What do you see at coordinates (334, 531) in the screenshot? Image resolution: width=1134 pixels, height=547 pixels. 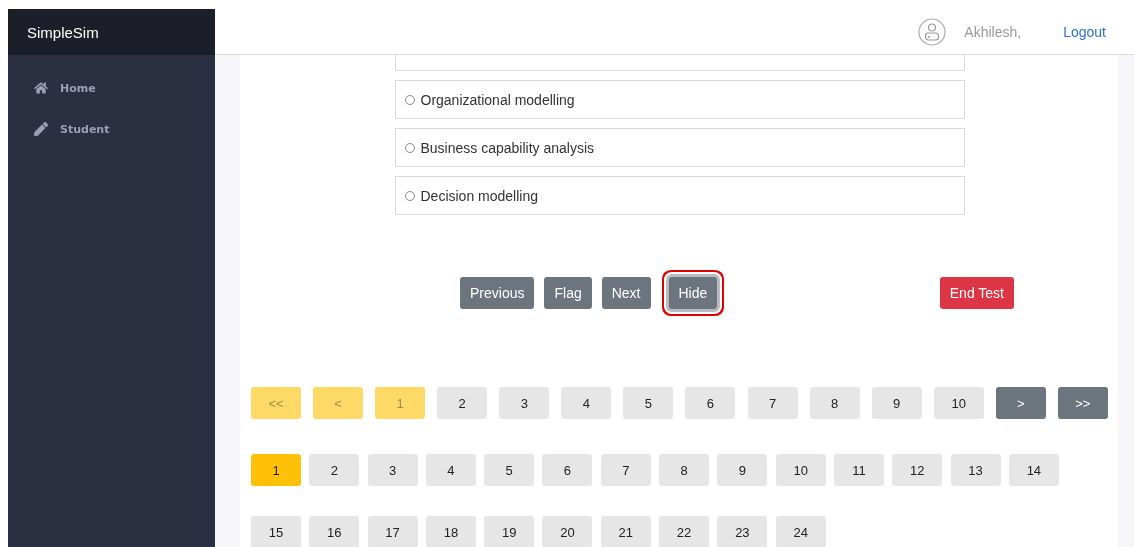 I see `question-number-button: 16` at bounding box center [334, 531].